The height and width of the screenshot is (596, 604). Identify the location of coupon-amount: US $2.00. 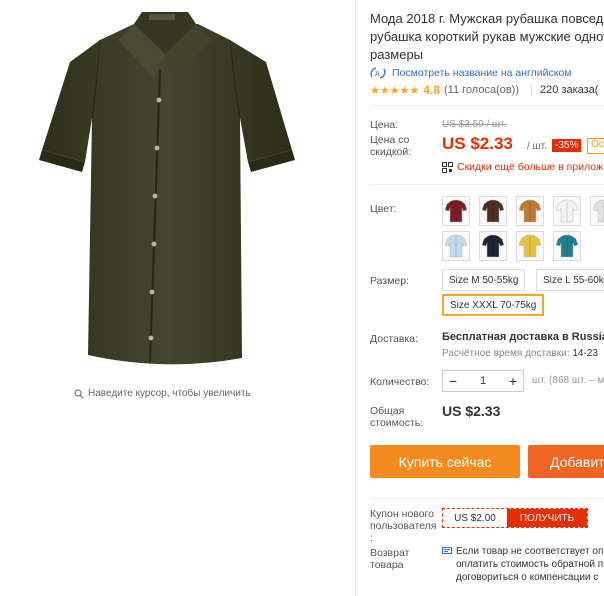
(475, 518).